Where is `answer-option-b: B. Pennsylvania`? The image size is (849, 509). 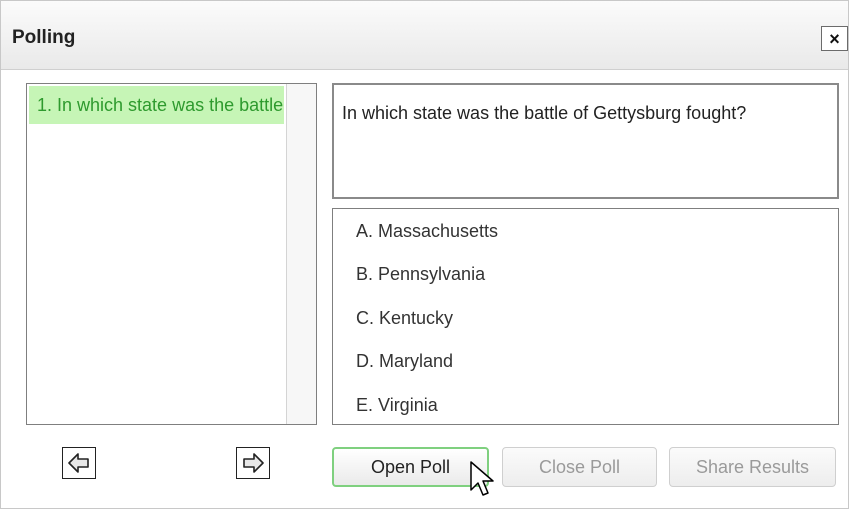 answer-option-b: B. Pennsylvania is located at coordinates (420, 274).